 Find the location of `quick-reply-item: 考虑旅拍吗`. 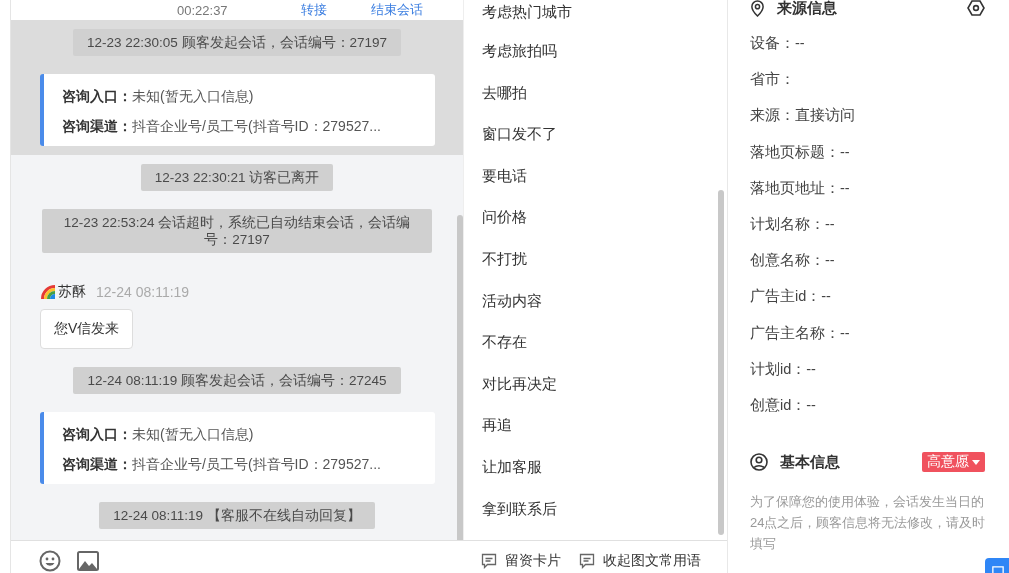

quick-reply-item: 考虑旅拍吗 is located at coordinates (604, 51).